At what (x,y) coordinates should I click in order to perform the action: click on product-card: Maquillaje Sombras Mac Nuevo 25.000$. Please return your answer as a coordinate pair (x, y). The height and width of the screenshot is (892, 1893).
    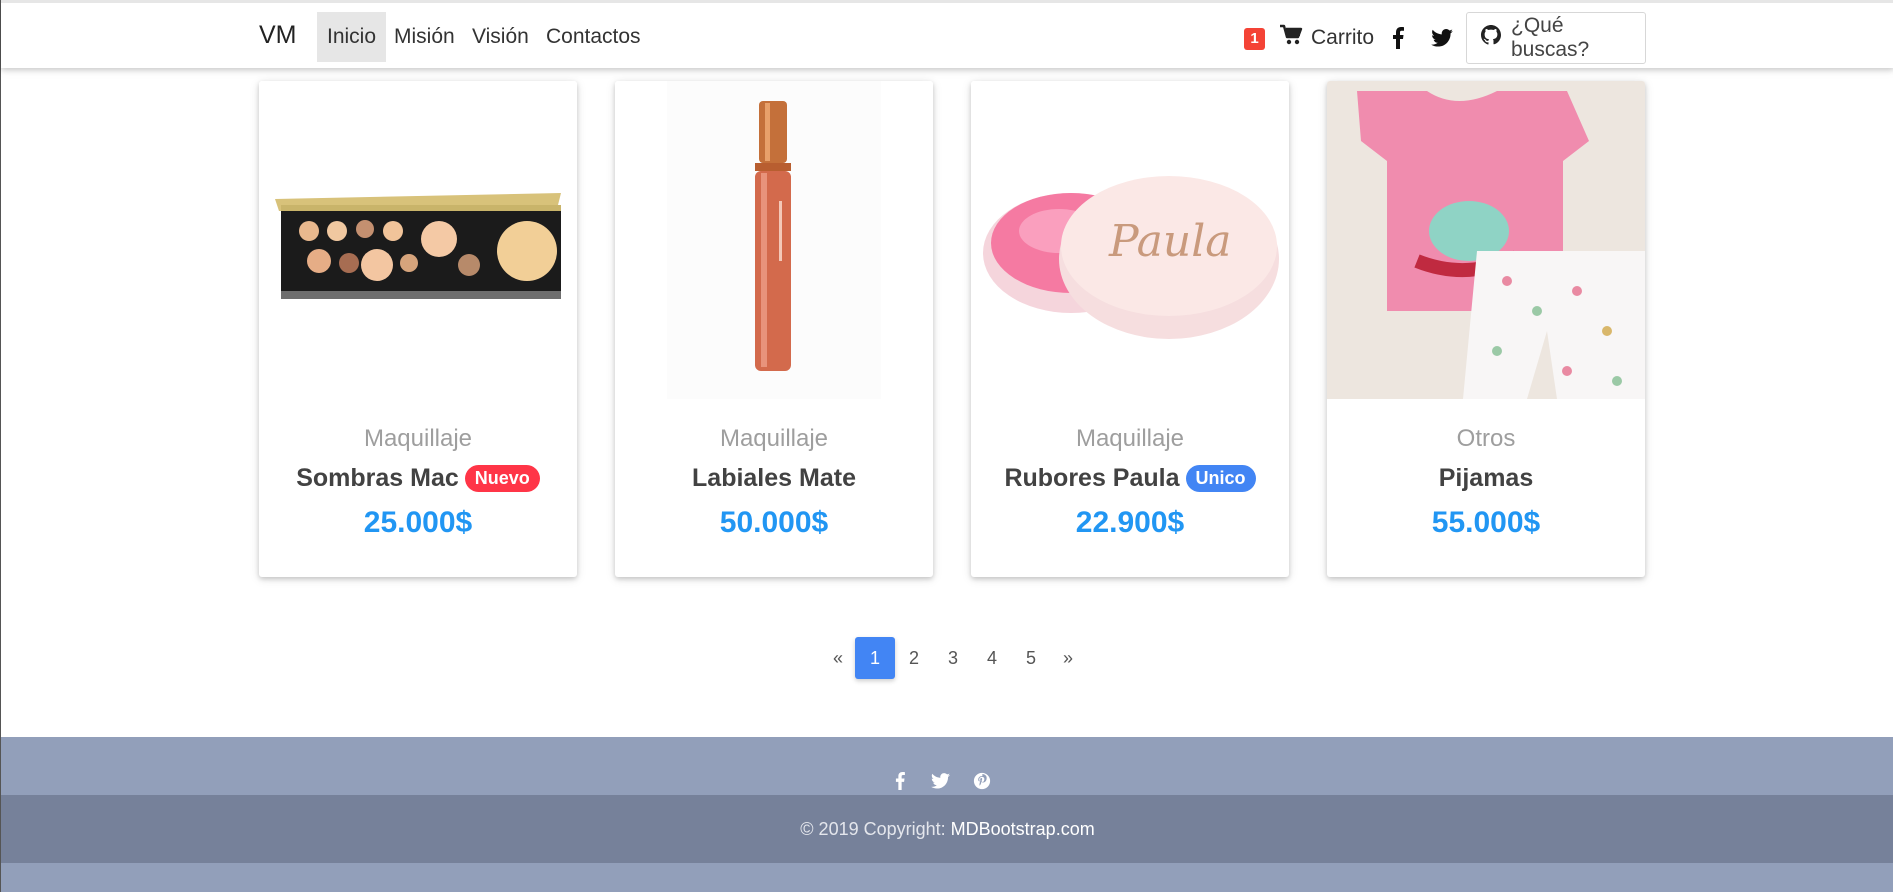
    Looking at the image, I should click on (418, 329).